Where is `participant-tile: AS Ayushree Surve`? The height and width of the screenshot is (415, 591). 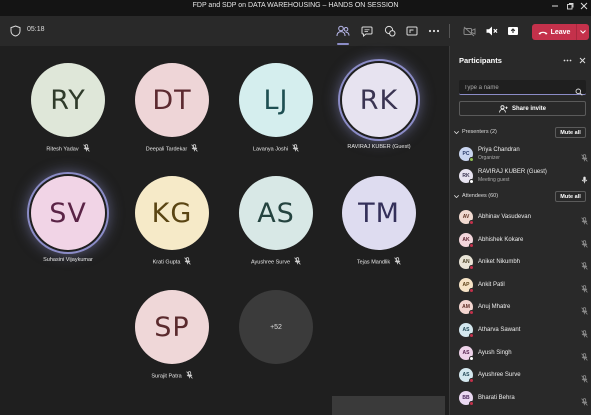
participant-tile: AS Ayushree Surve is located at coordinates (276, 226).